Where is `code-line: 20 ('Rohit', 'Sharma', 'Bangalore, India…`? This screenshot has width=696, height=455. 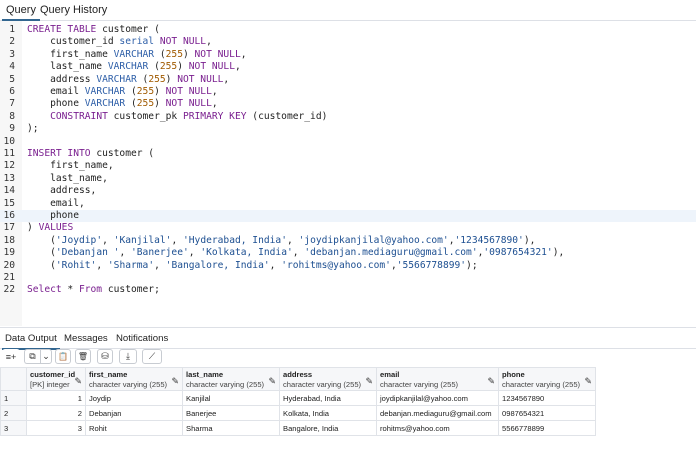 code-line: 20 ('Rohit', 'Sharma', 'Bangalore, India… is located at coordinates (348, 266).